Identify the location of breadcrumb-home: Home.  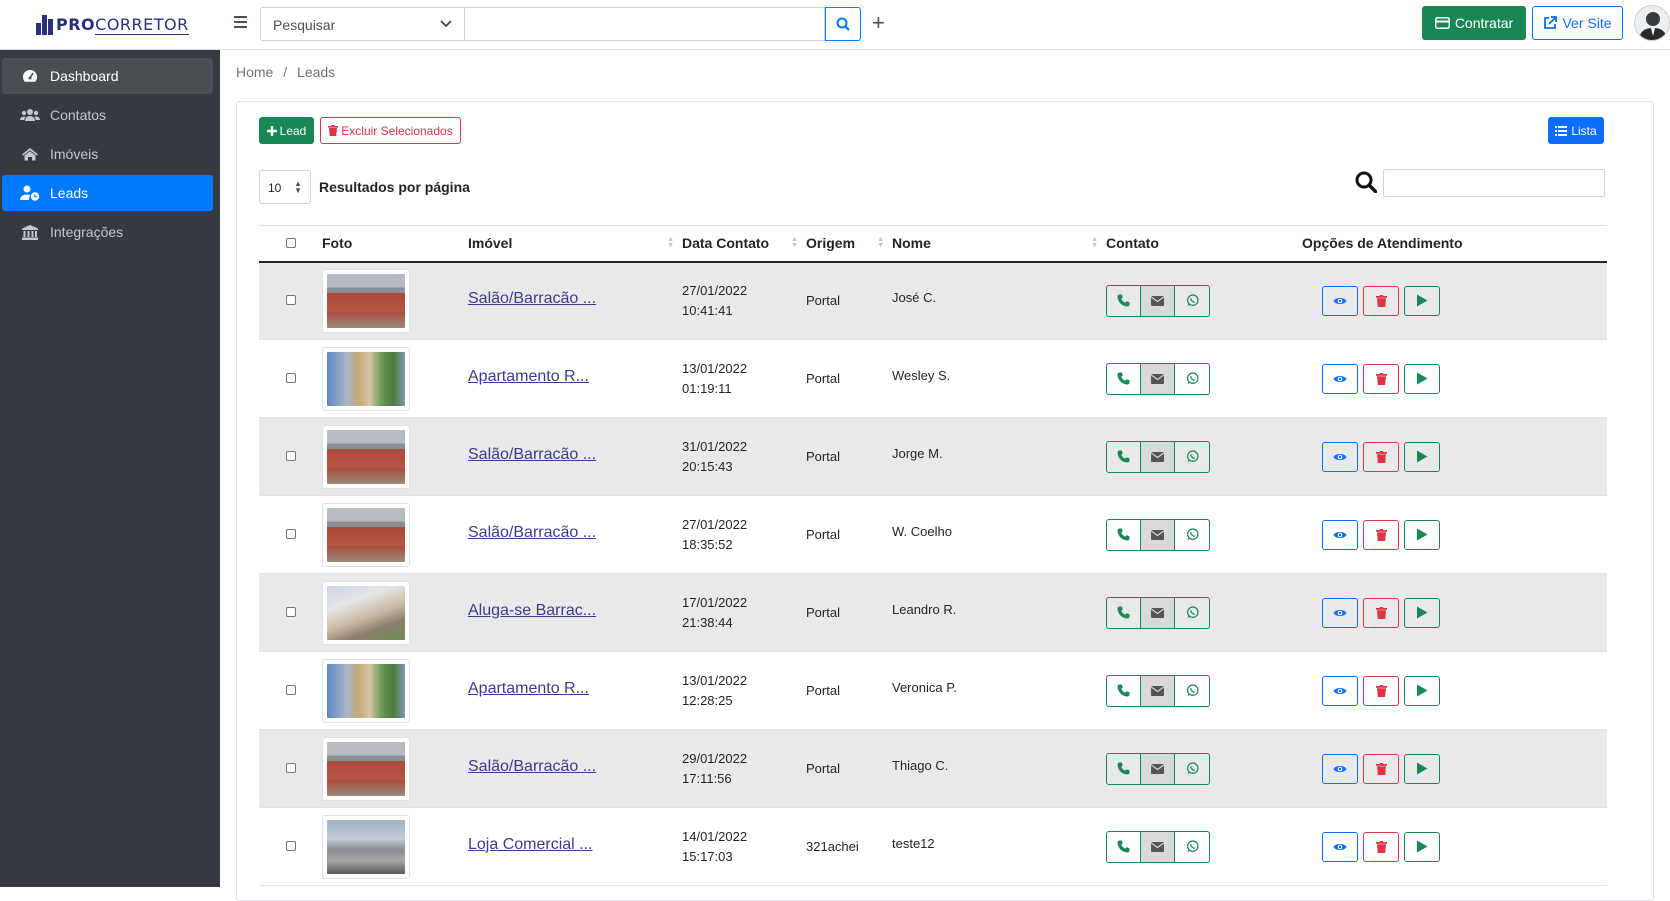
(254, 72).